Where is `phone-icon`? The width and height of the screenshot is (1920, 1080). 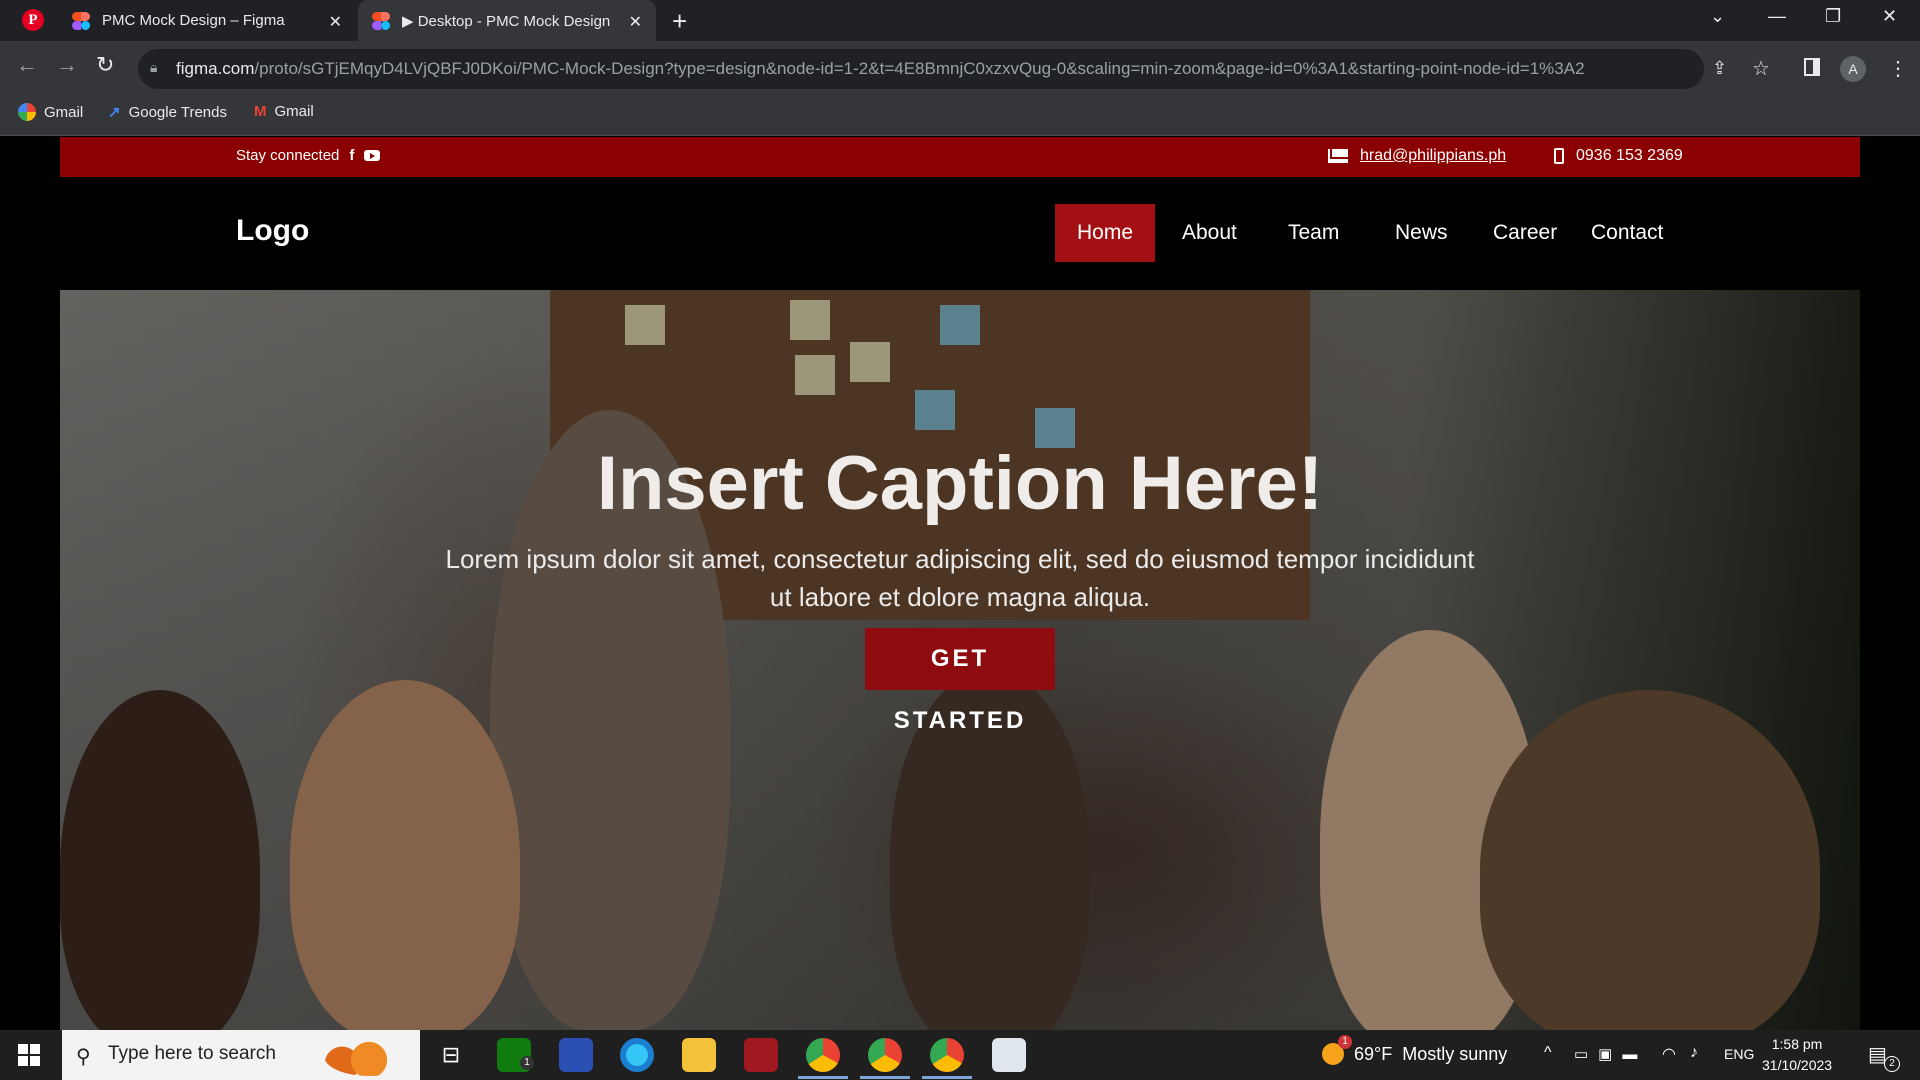
phone-icon is located at coordinates (1559, 156).